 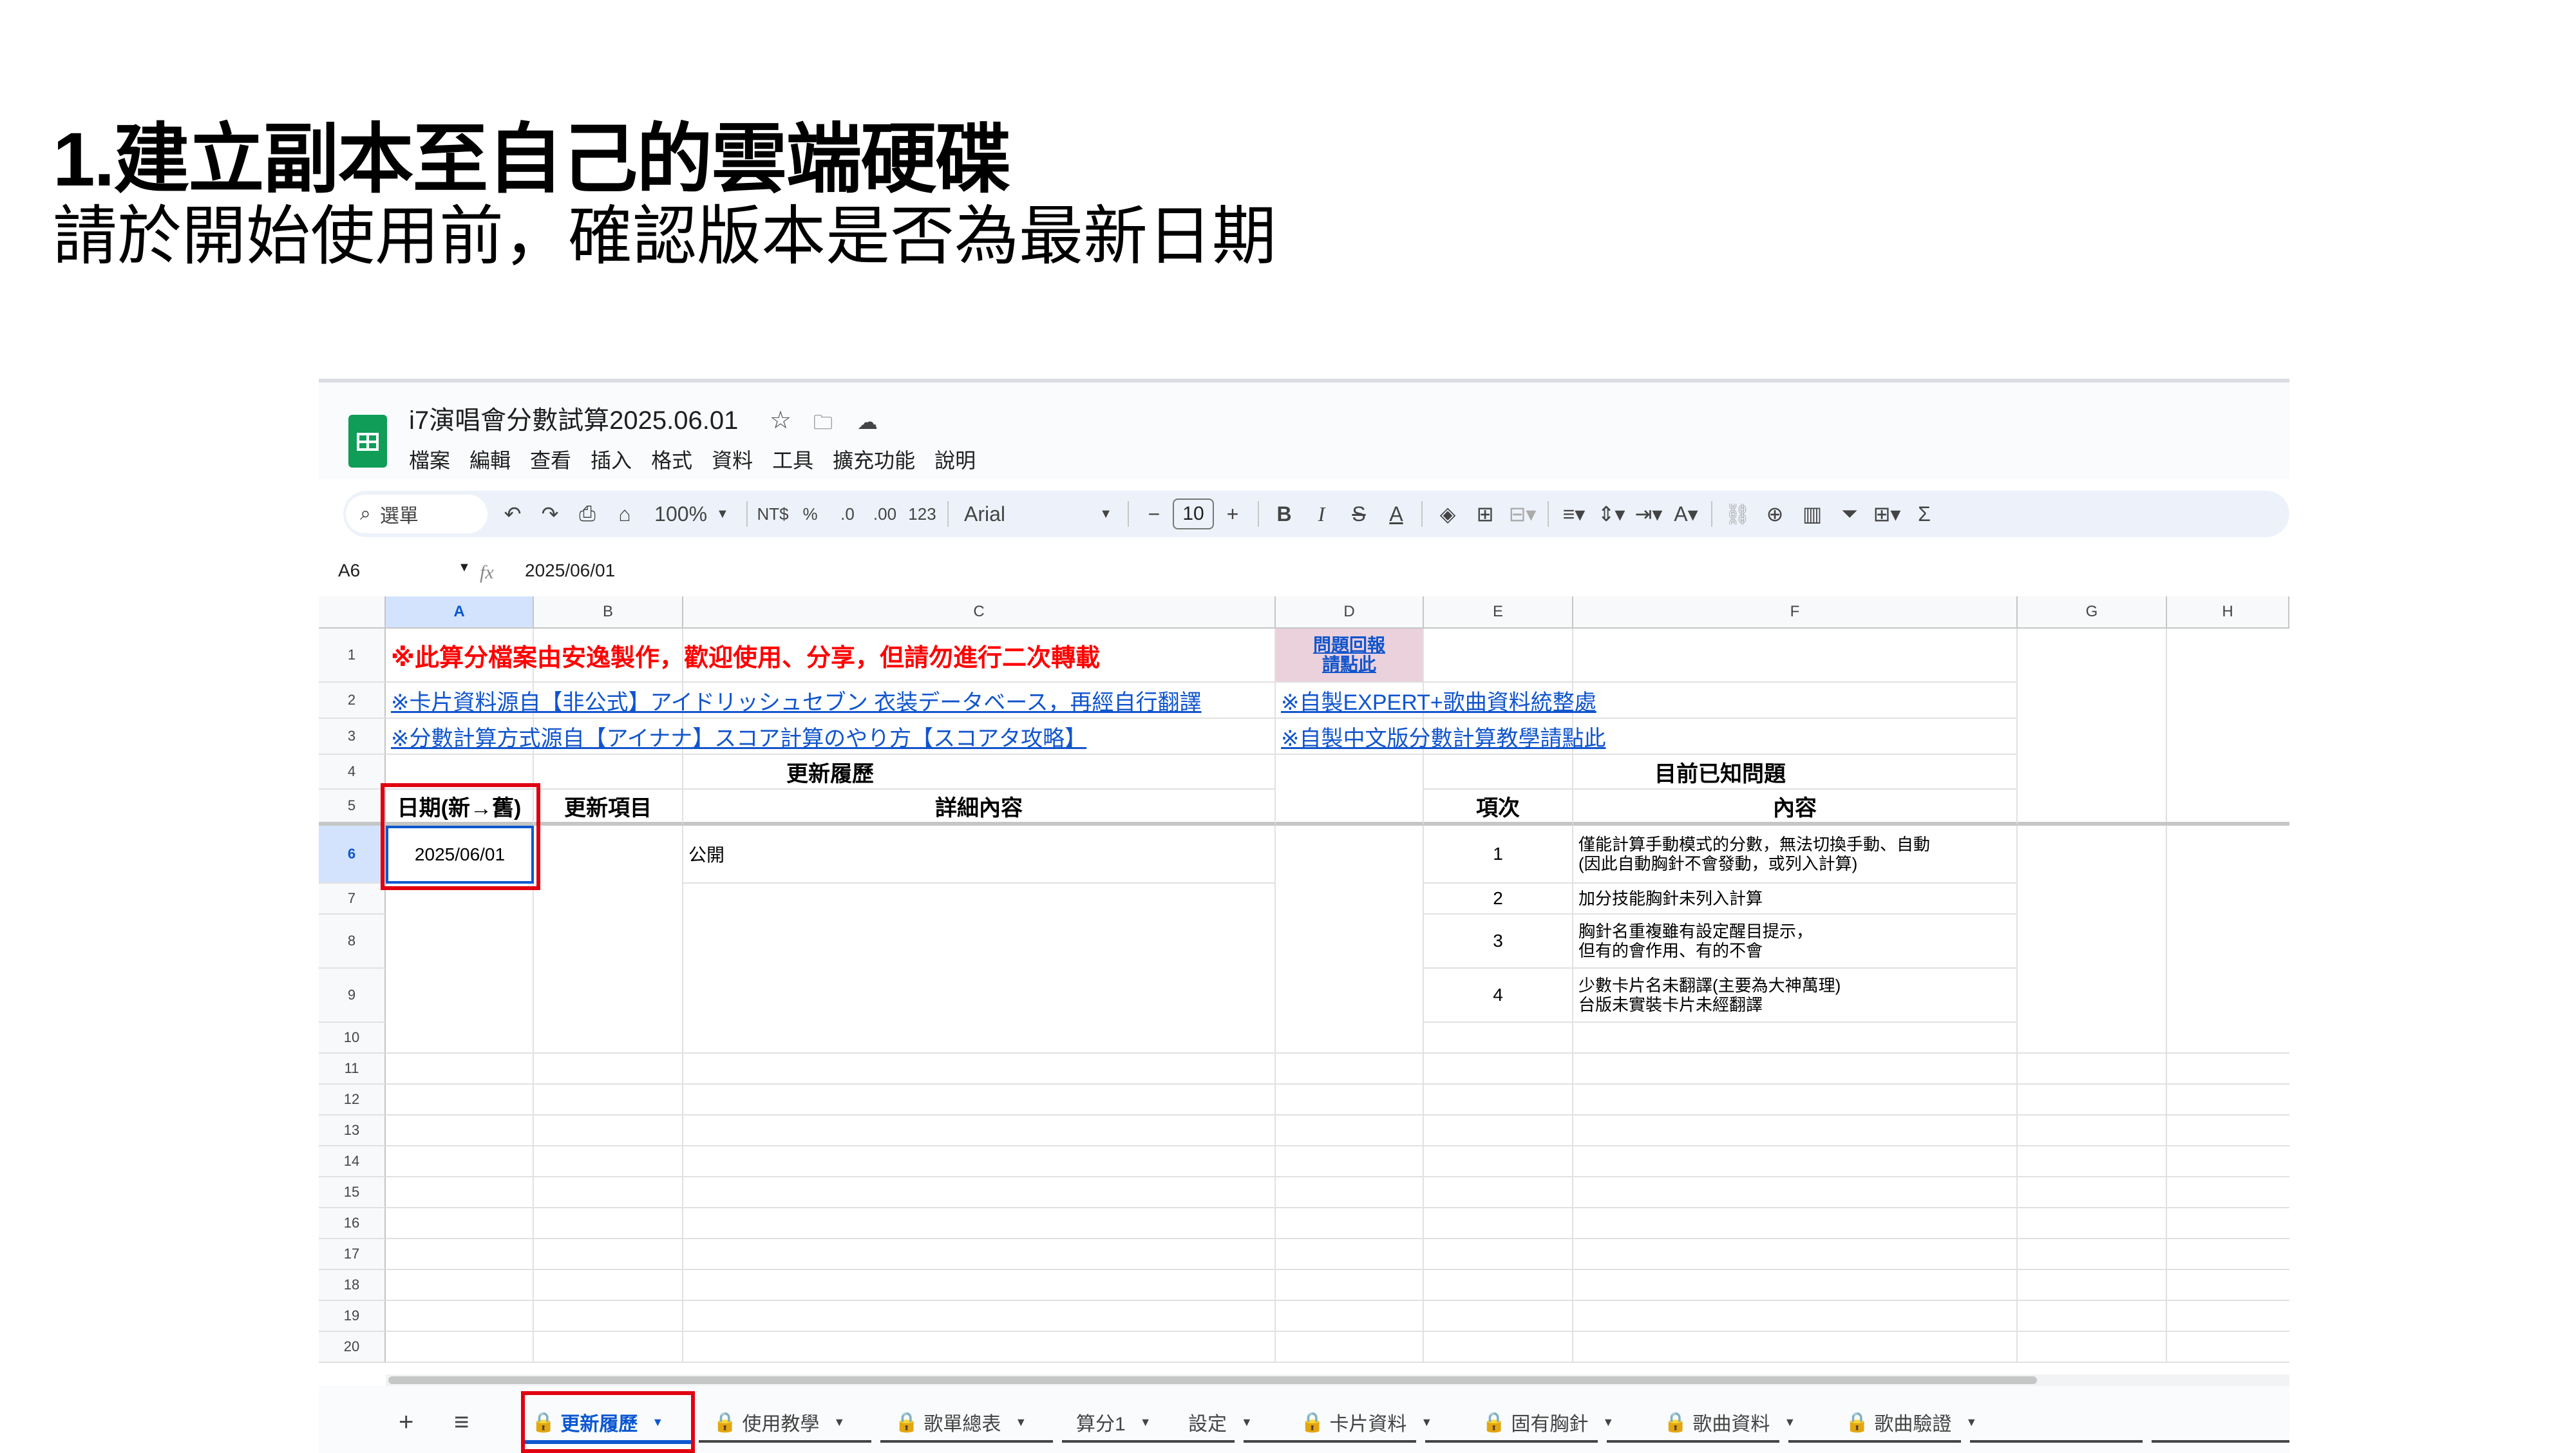 I want to click on star-icon: ☆, so click(x=781, y=420).